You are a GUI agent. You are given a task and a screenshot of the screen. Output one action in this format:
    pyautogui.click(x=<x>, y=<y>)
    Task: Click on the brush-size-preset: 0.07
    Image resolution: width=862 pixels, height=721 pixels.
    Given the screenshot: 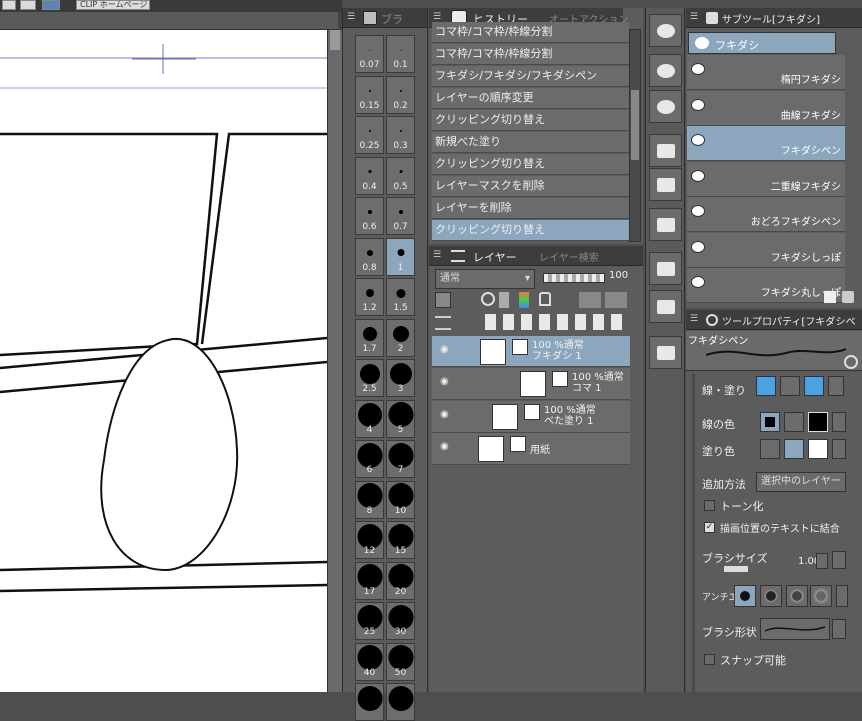 What is the action you would take?
    pyautogui.click(x=369, y=54)
    